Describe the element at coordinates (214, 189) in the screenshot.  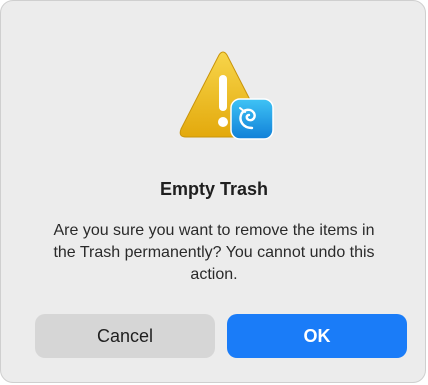
I see `dialog-title: Empty Trash` at that location.